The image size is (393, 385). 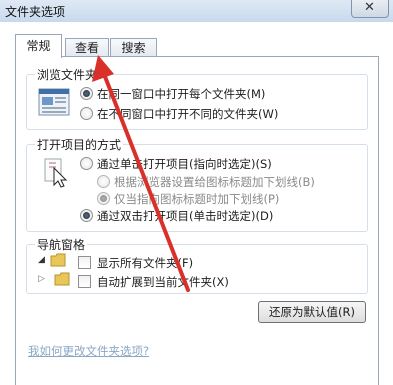 I want to click on click-items-legend: 打开项目的方式, so click(x=79, y=145).